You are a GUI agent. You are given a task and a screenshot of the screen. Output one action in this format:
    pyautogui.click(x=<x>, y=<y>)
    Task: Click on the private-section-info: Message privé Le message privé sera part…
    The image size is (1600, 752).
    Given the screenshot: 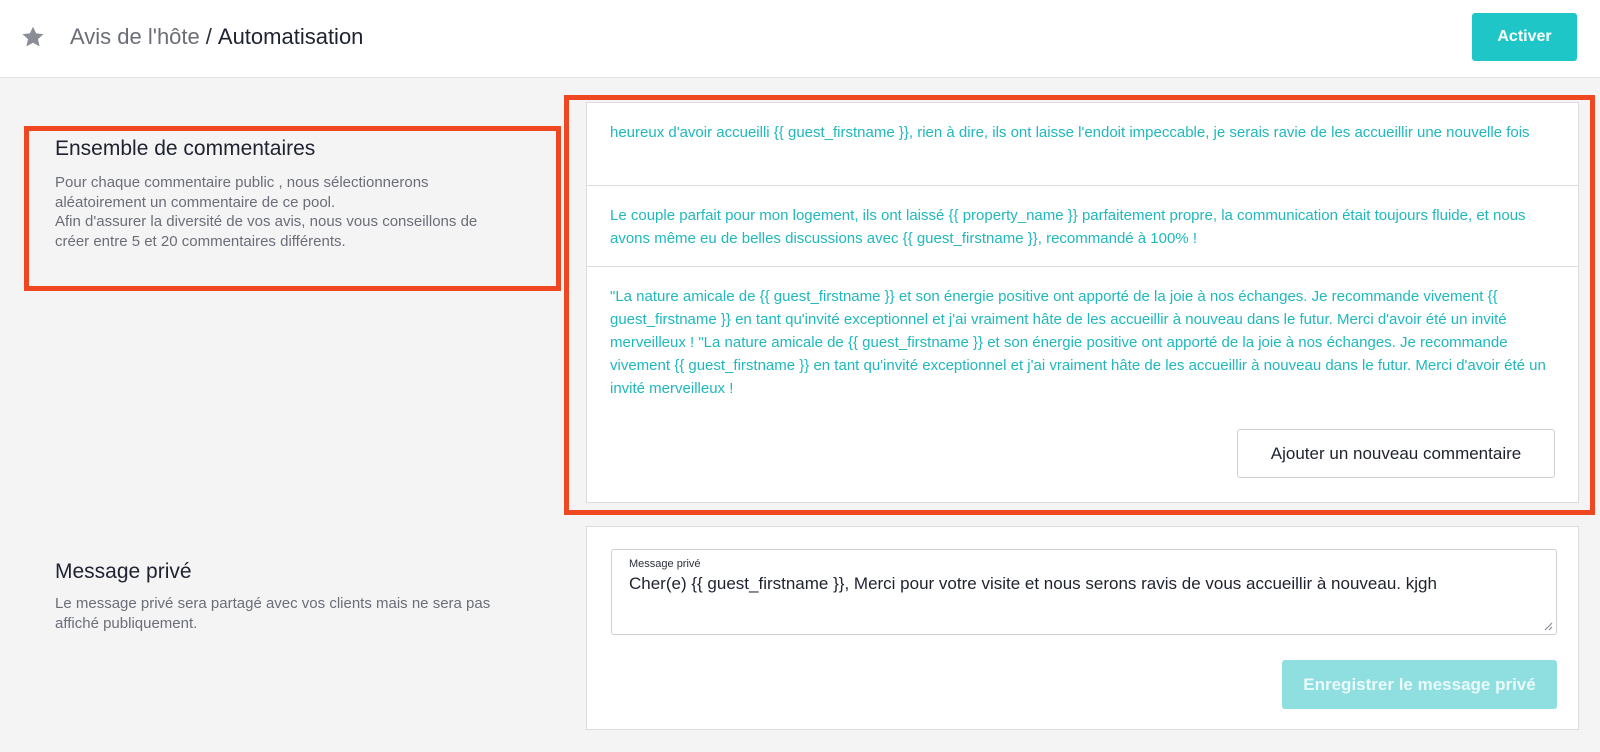 What is the action you would take?
    pyautogui.click(x=302, y=595)
    